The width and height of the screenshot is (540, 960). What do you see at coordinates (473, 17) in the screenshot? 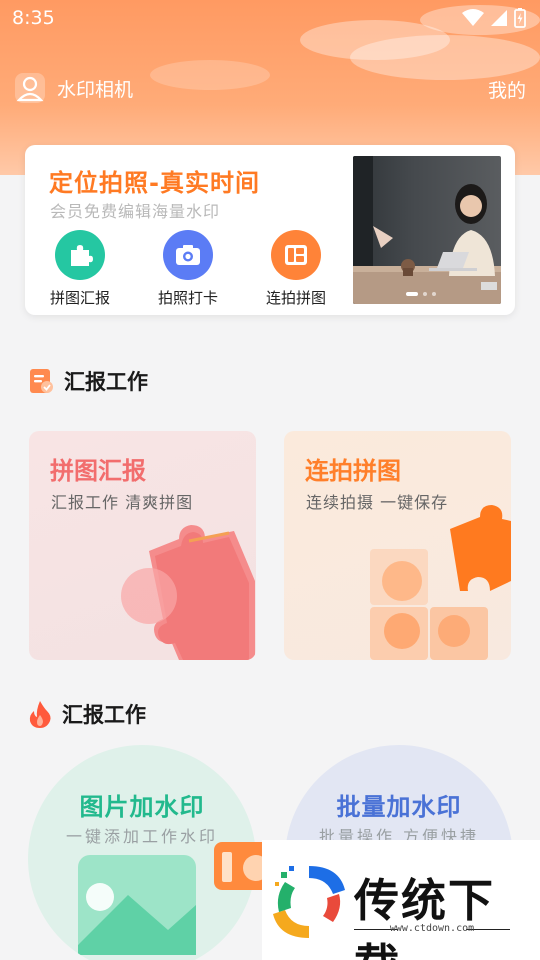
I see `wifi-icon` at bounding box center [473, 17].